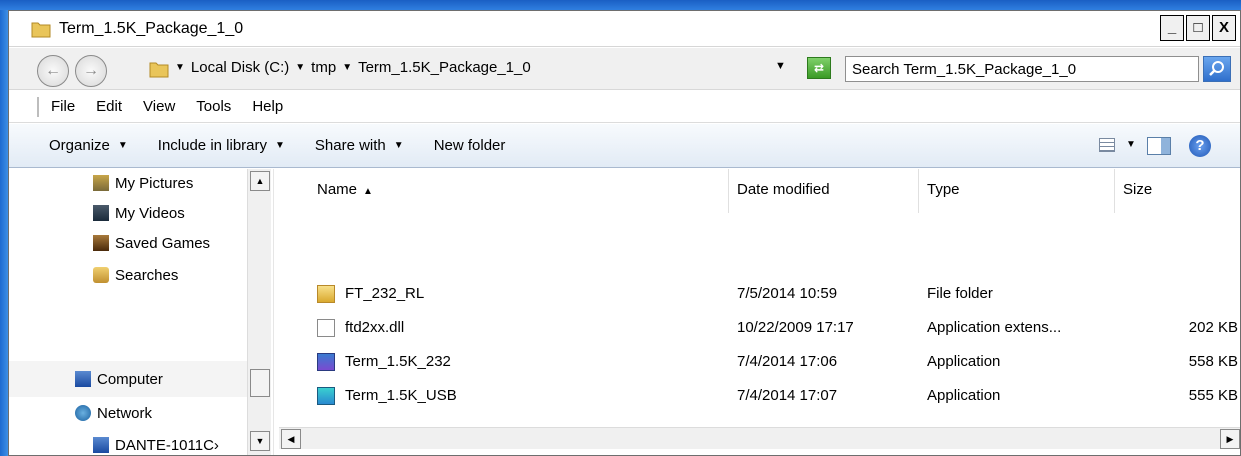 This screenshot has width=1241, height=456. Describe the element at coordinates (291, 439) in the screenshot. I see `scroll-left-icon: ◀` at that location.